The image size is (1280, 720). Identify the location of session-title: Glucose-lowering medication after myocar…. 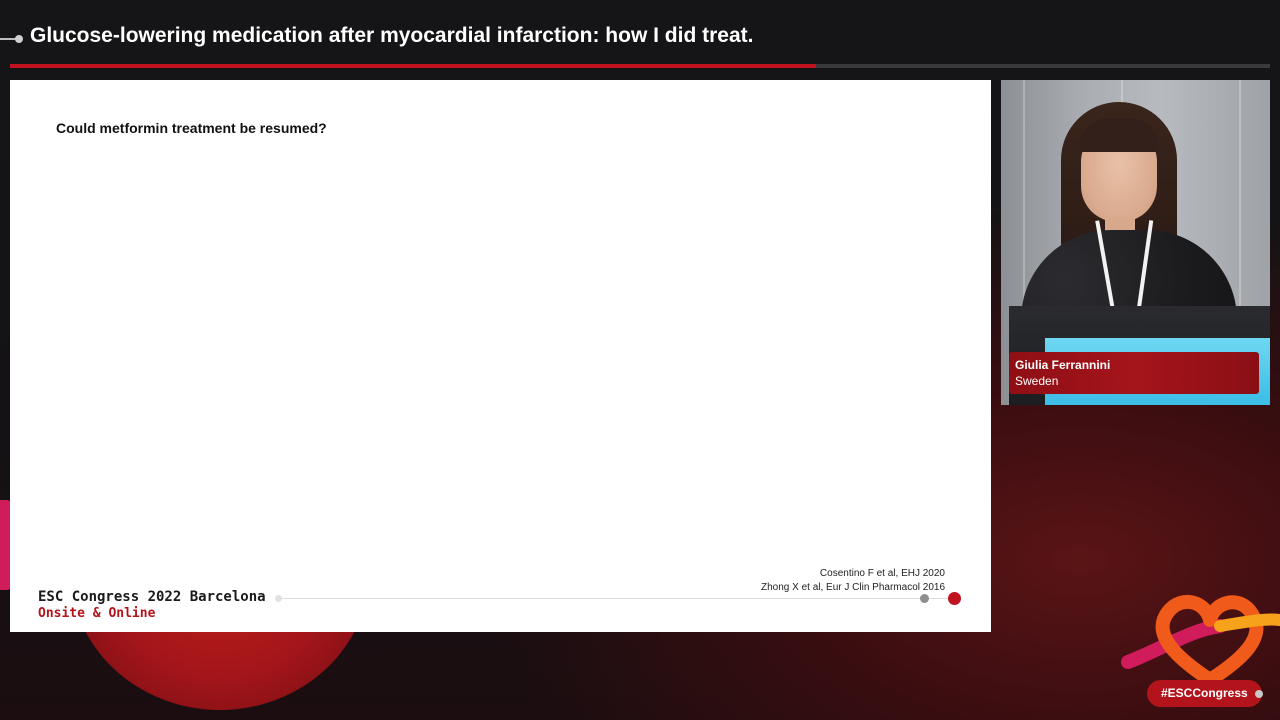
(392, 35).